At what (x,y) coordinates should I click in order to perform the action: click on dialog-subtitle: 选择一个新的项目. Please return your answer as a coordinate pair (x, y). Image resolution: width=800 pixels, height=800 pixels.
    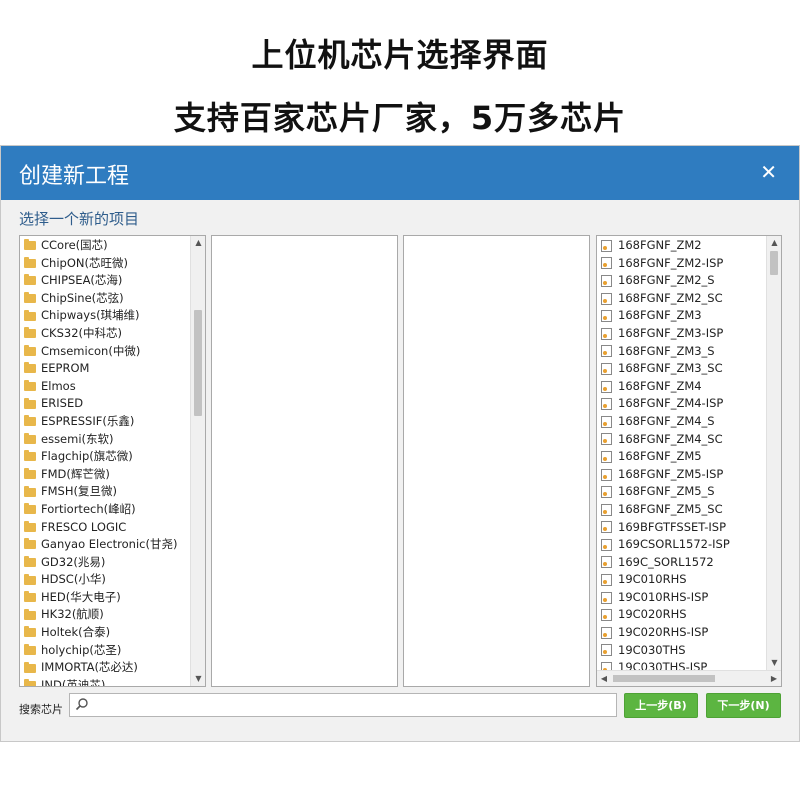
    Looking at the image, I should click on (79, 219).